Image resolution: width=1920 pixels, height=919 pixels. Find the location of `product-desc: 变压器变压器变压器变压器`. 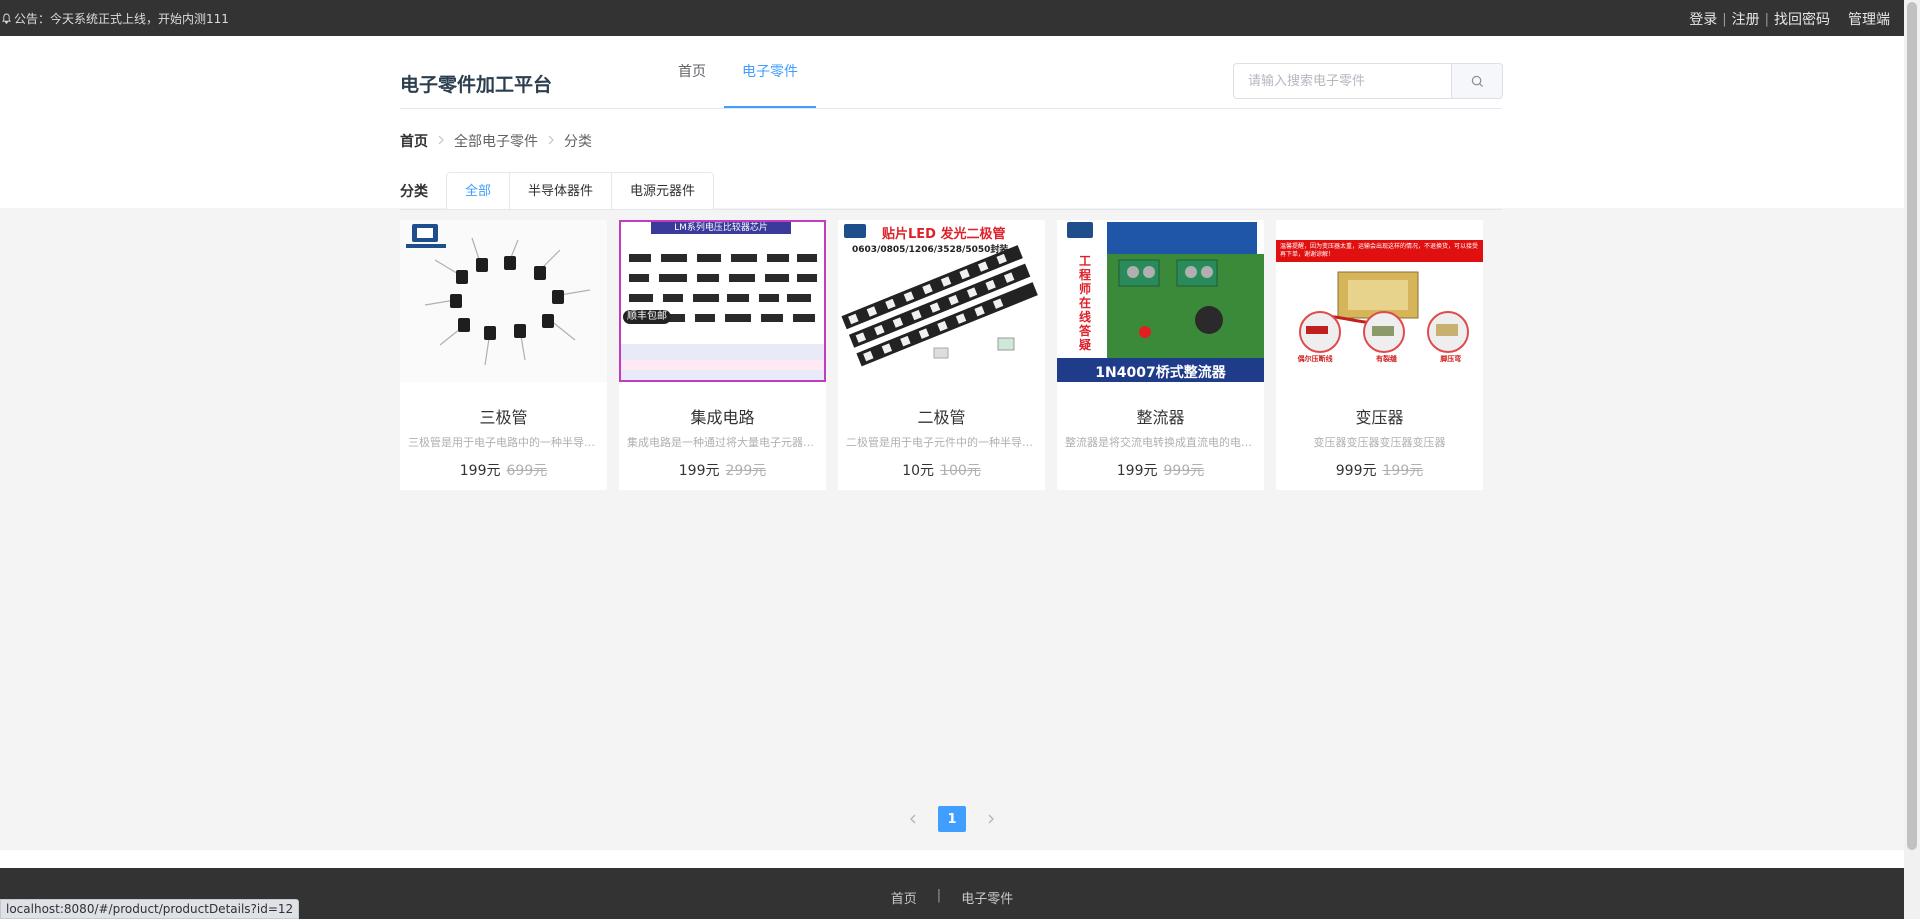

product-desc: 变压器变压器变压器变压器 is located at coordinates (1379, 442).